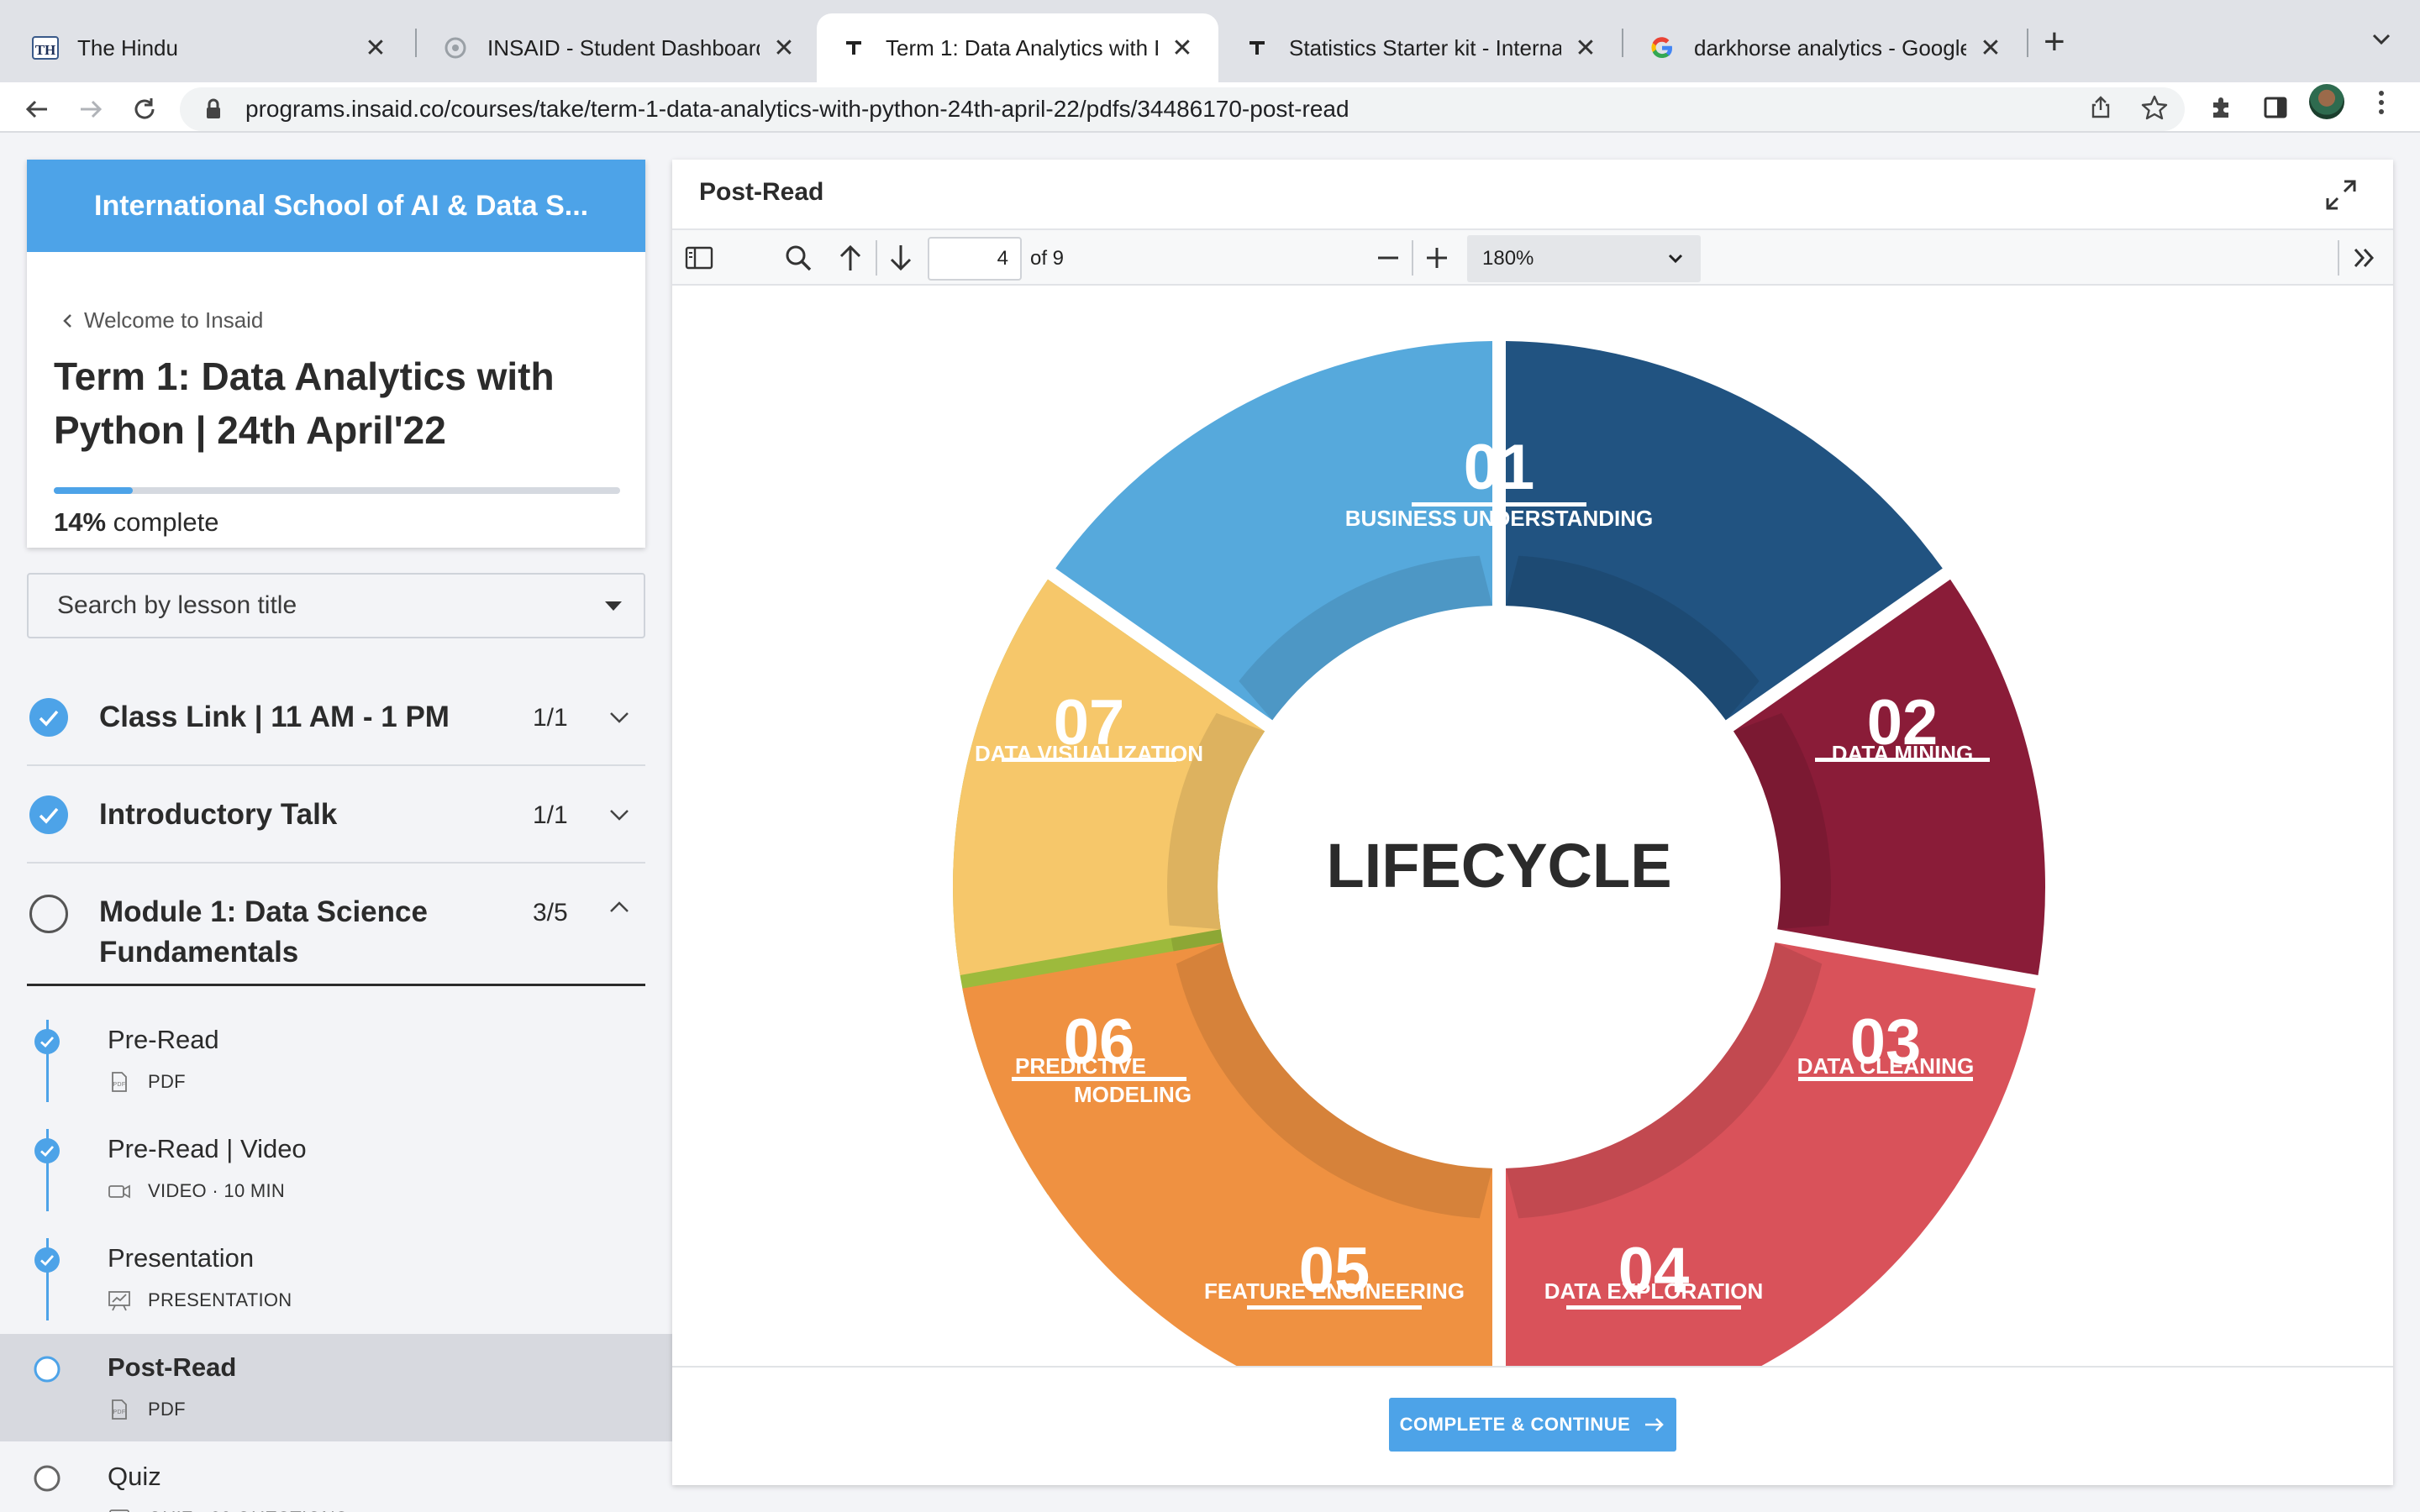  I want to click on new-tab-button: +, so click(2054, 42).